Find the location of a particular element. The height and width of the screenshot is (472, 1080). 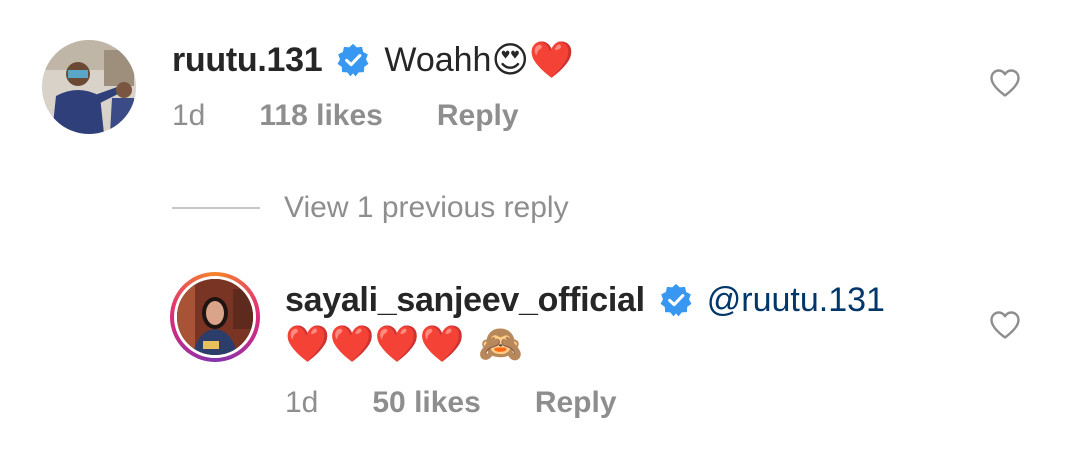

see-no-evil-monkey-emoji: 🙈 is located at coordinates (501, 343).